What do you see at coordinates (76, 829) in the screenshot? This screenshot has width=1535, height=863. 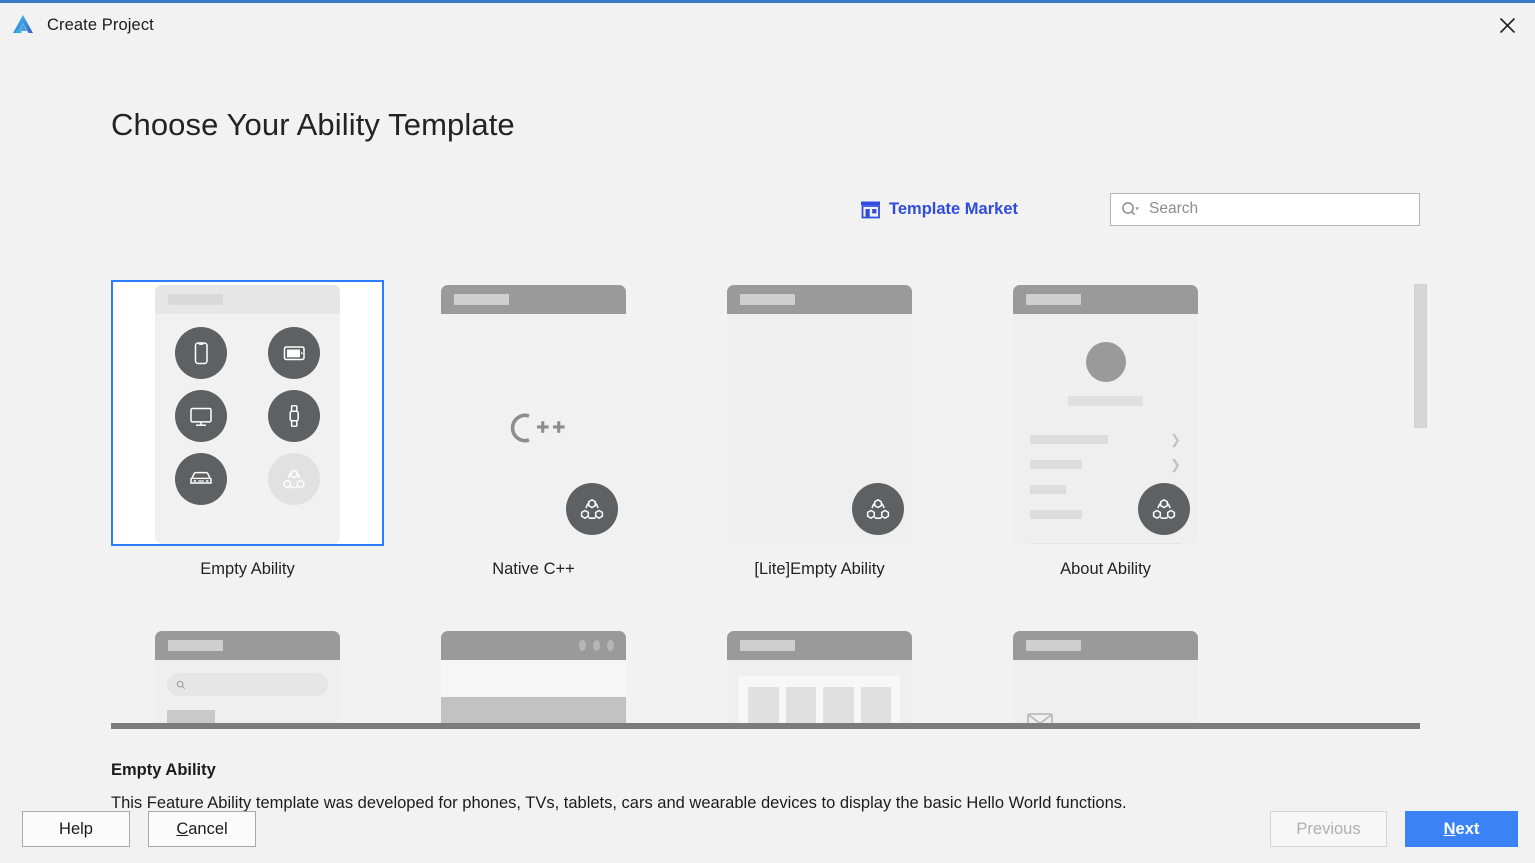 I see `help-button: Help` at bounding box center [76, 829].